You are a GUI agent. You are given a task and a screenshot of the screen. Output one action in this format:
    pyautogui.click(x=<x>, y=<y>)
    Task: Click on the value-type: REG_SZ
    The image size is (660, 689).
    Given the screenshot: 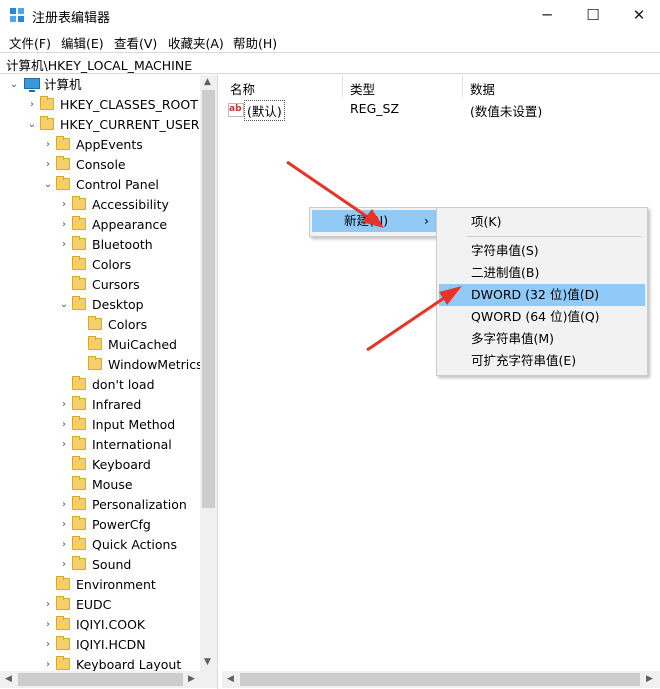 What is the action you would take?
    pyautogui.click(x=375, y=108)
    